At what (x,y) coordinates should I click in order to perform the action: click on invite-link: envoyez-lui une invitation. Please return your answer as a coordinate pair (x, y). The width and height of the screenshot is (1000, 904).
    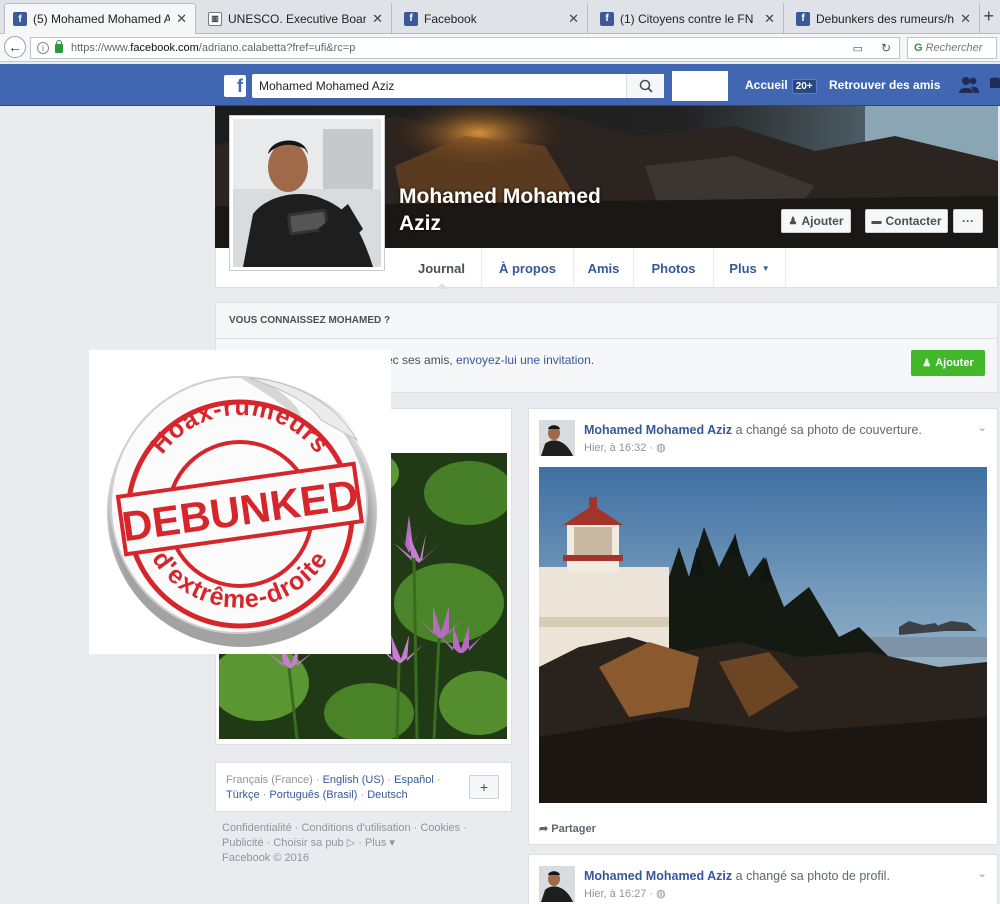
    Looking at the image, I should click on (523, 360).